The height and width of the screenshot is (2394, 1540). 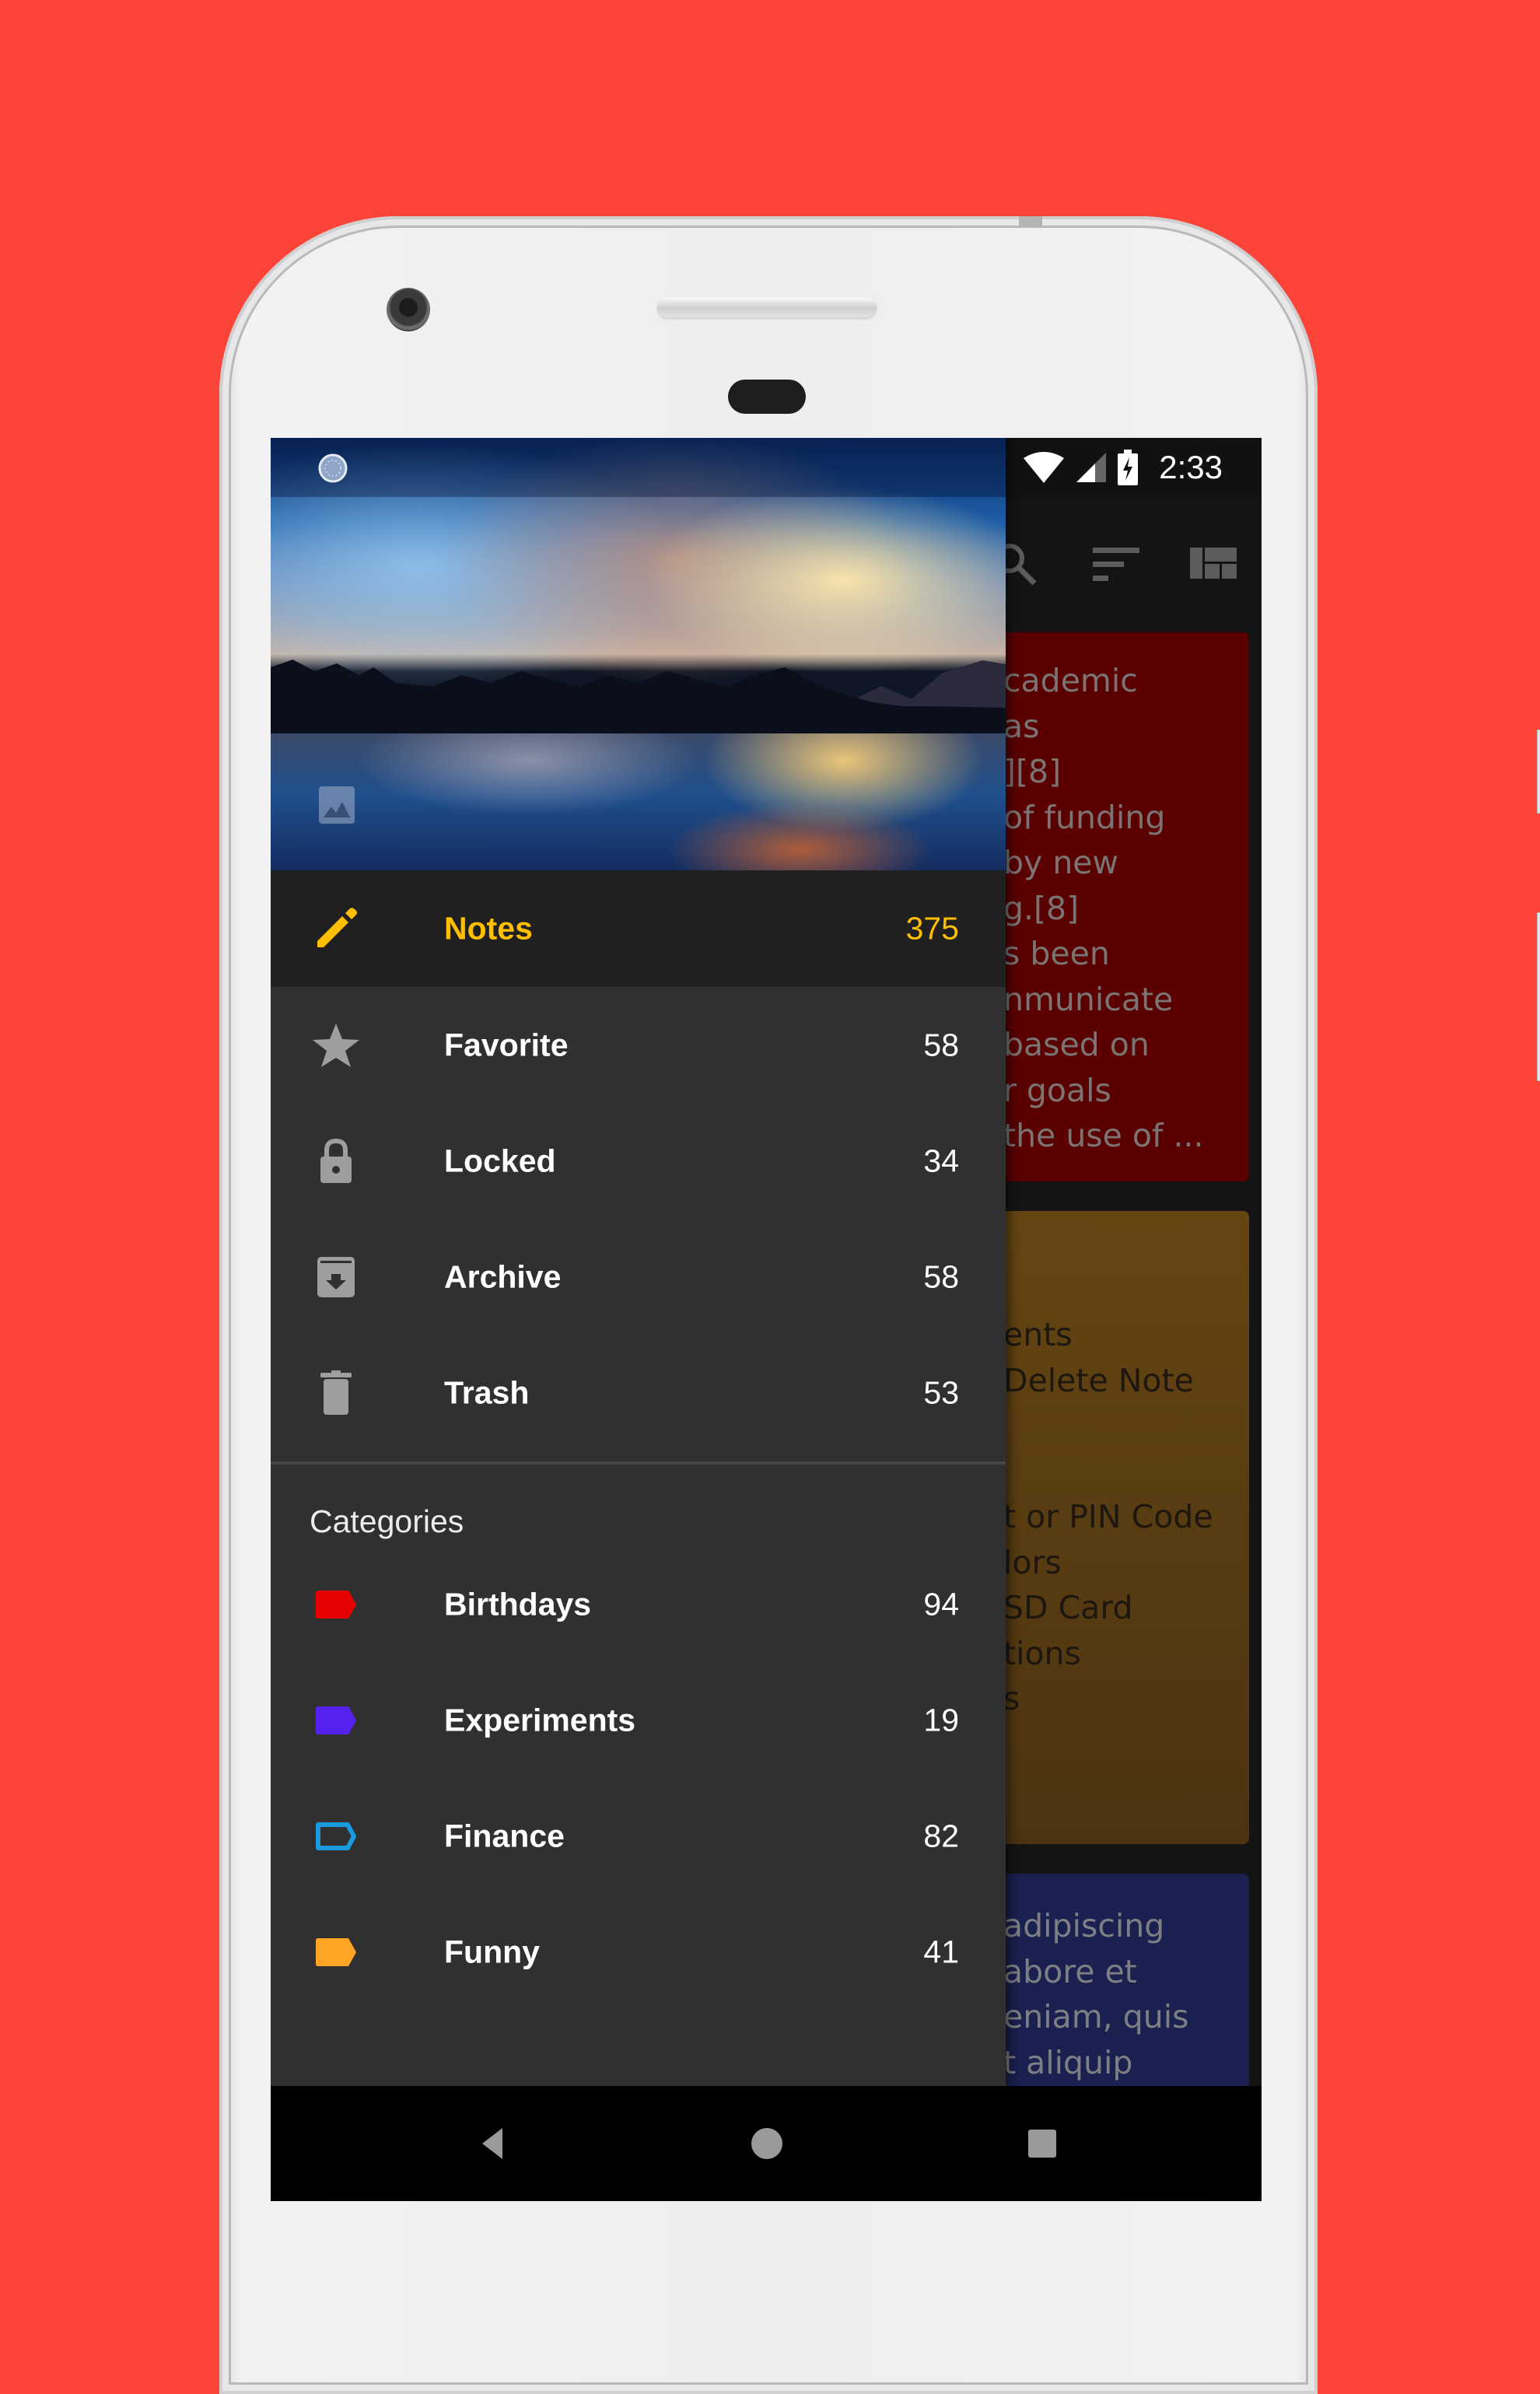 What do you see at coordinates (638, 1393) in the screenshot?
I see `drawer-item-trash: Trash 53` at bounding box center [638, 1393].